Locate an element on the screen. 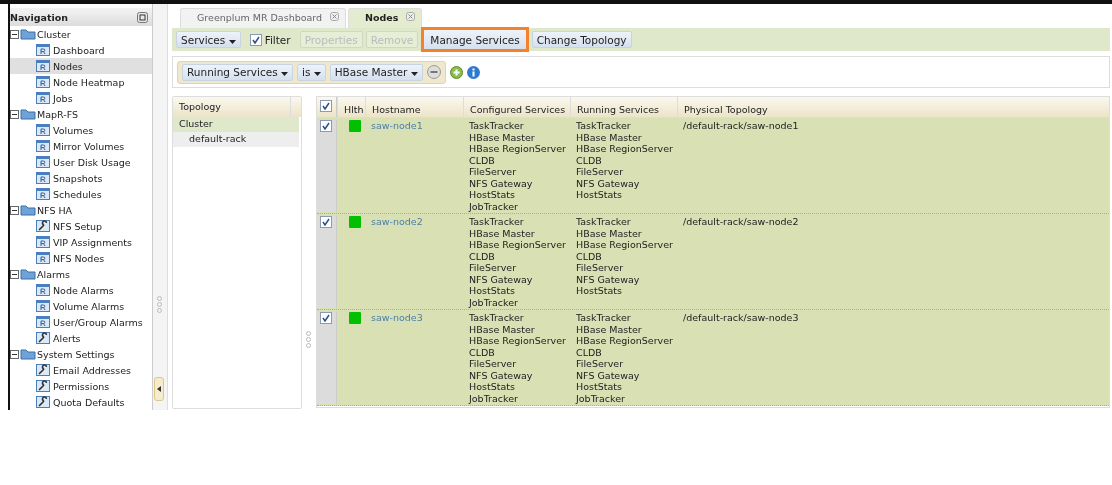 Image resolution: width=1112 pixels, height=485 pixels. column-header: Physical Topology is located at coordinates (726, 109).